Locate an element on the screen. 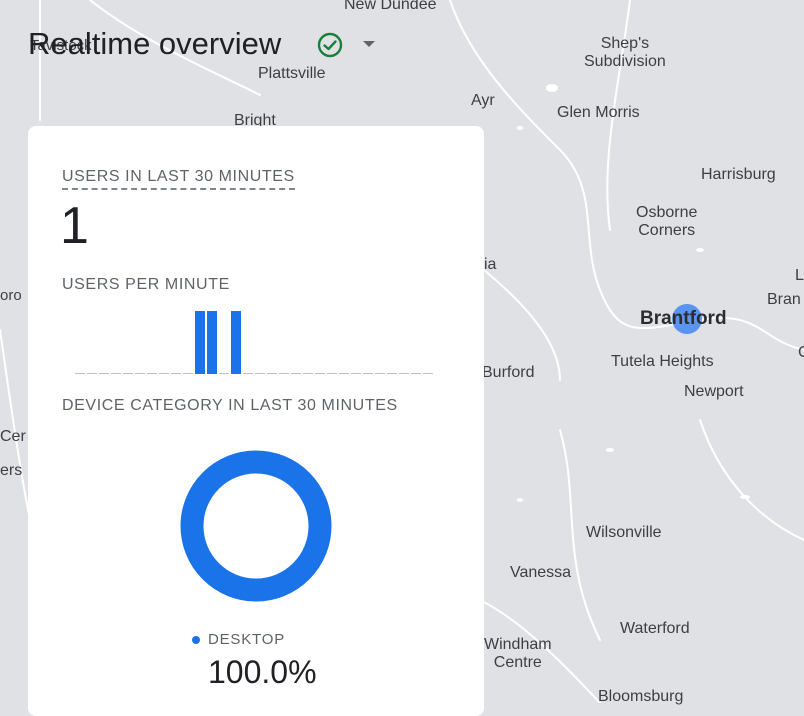  map-label-vanessa: Vanessa is located at coordinates (541, 572).